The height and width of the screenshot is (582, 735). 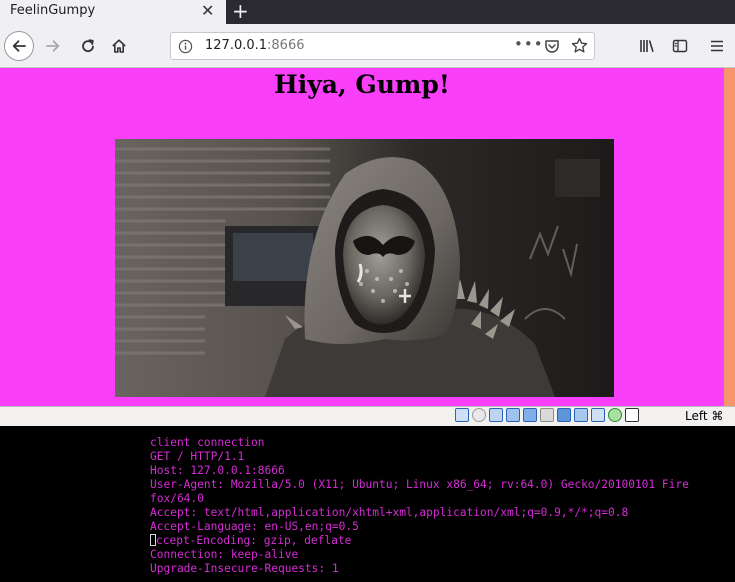 What do you see at coordinates (615, 415) in the screenshot?
I see `cpu-icon` at bounding box center [615, 415].